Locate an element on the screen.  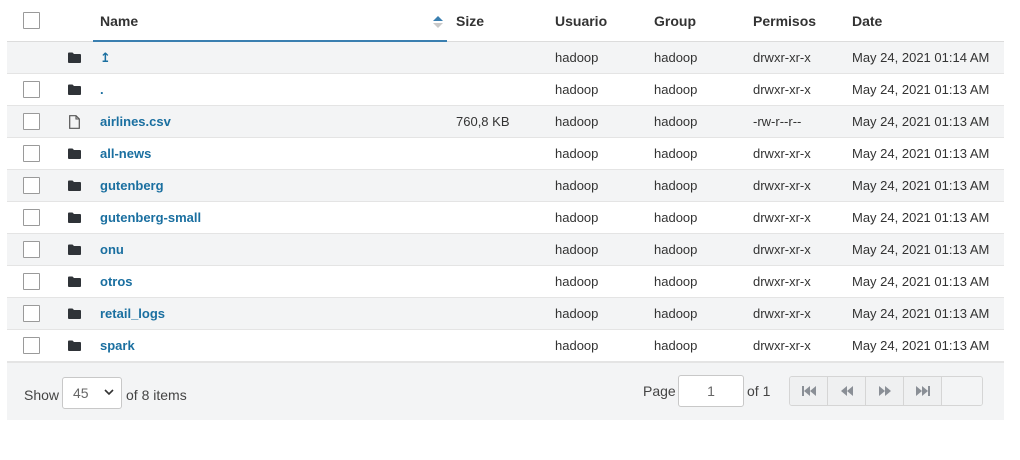
column-header-group: Group is located at coordinates (701, 20).